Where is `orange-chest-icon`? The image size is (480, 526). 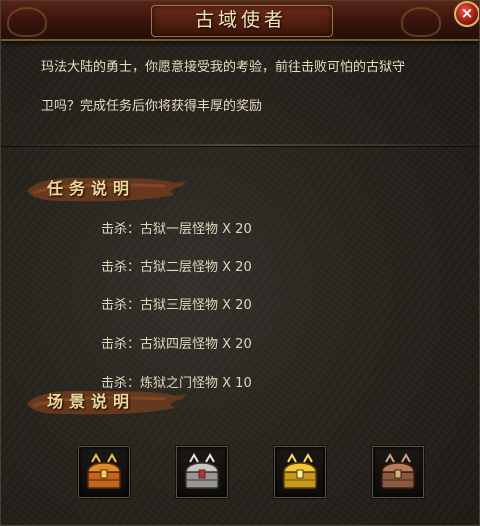
orange-chest-icon is located at coordinates (104, 470).